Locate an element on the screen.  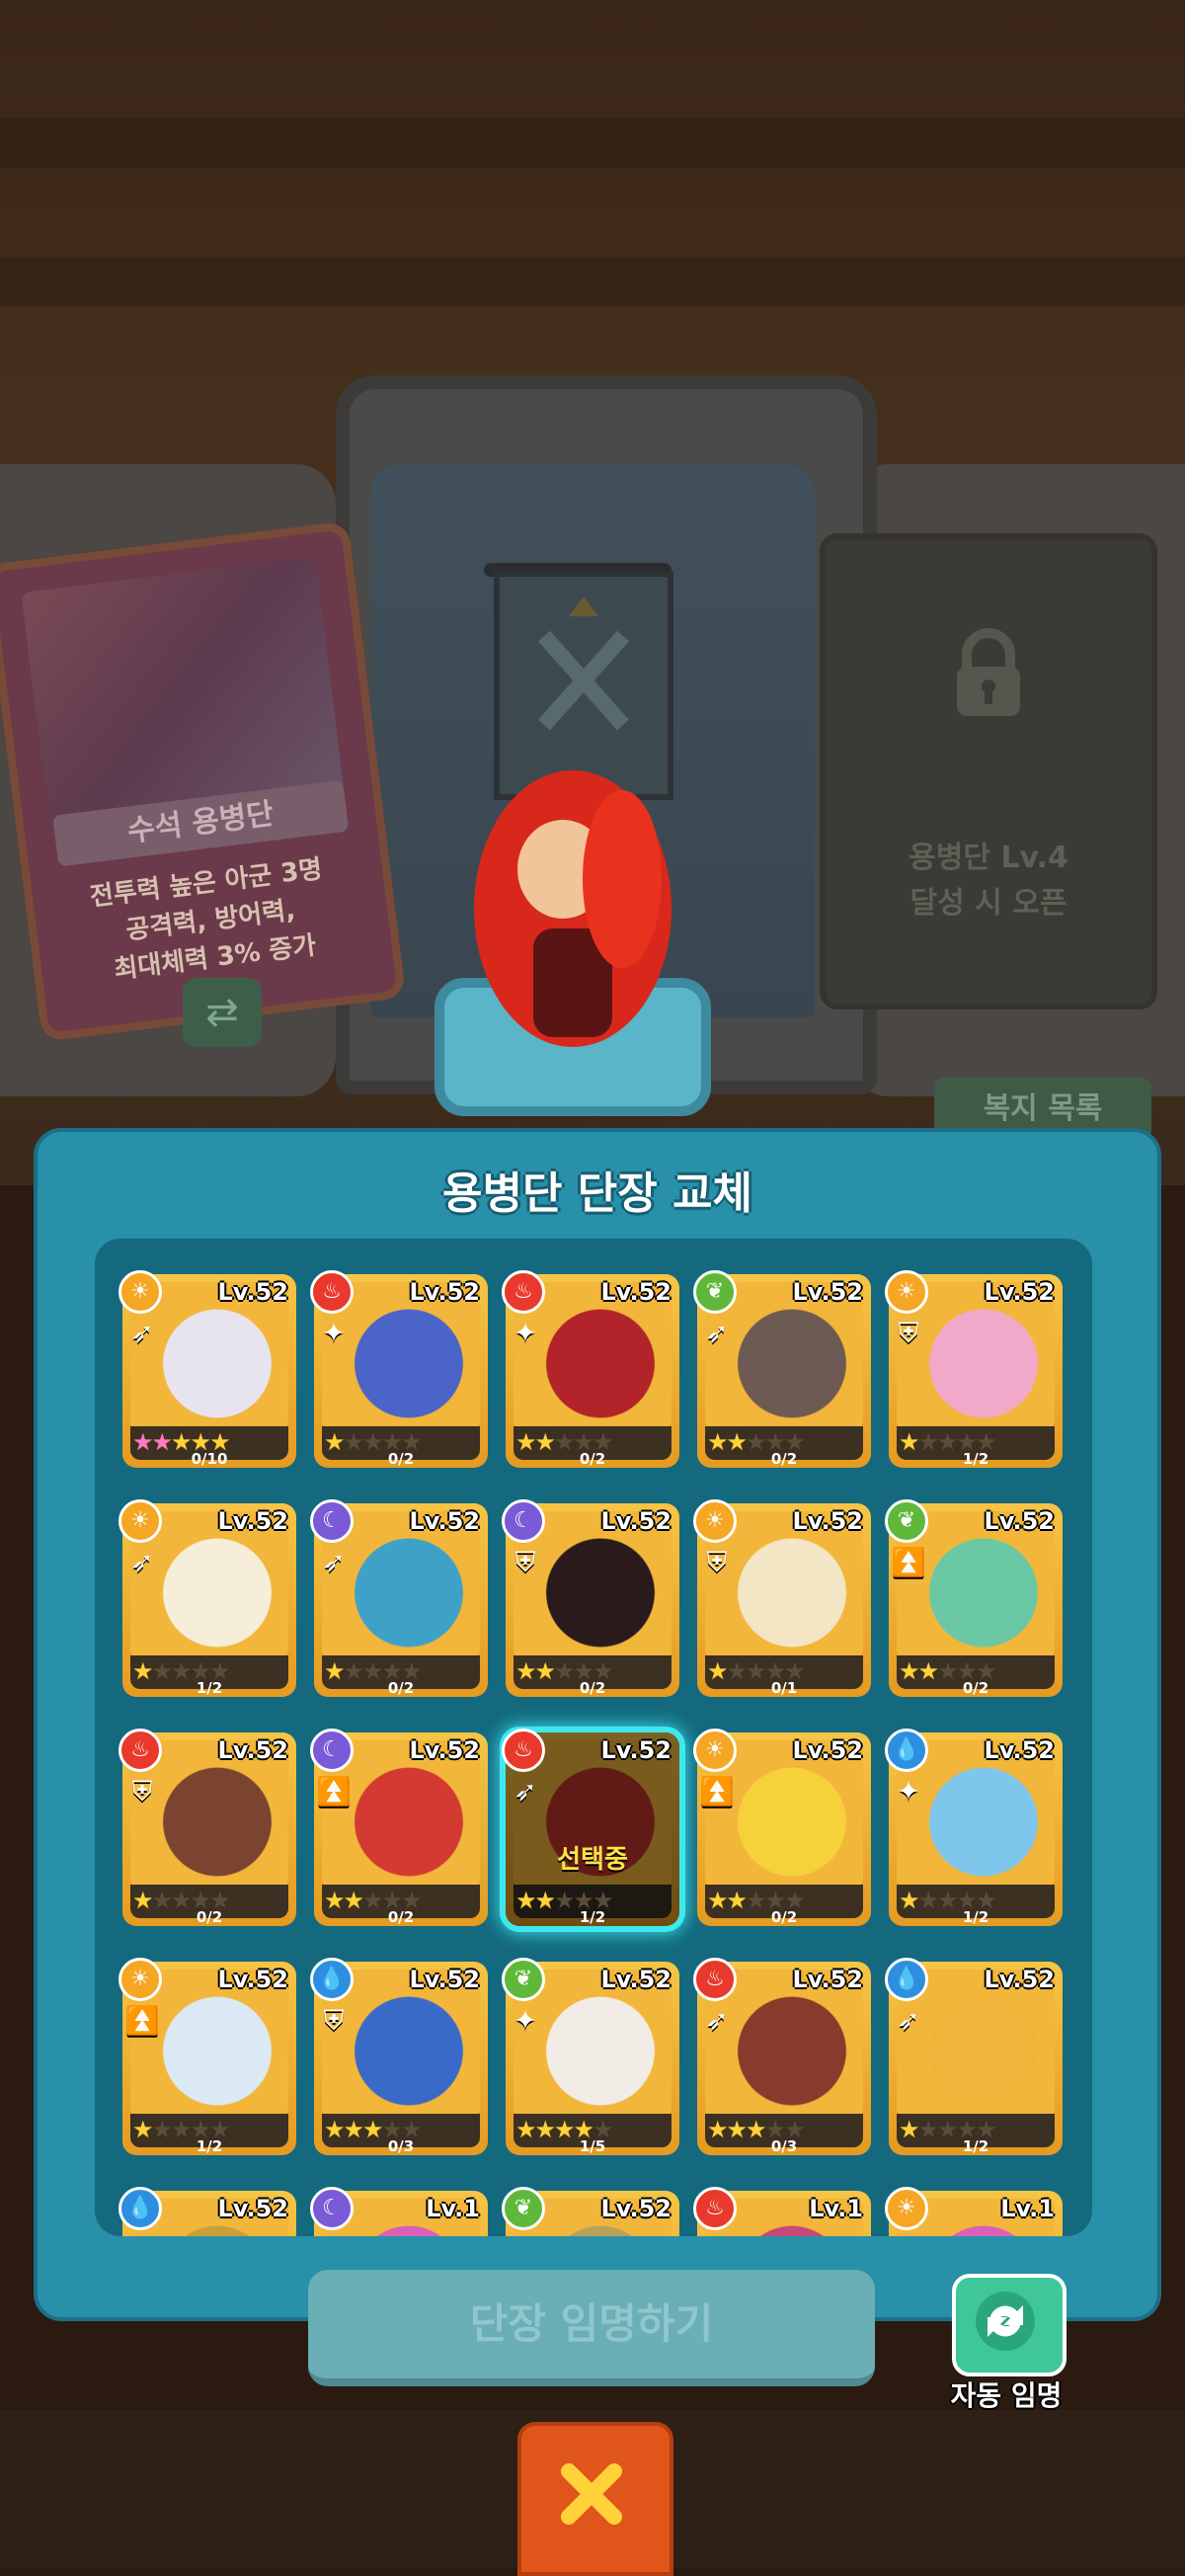
cookie-card: ♨ Lv.1 is located at coordinates (782, 2211).